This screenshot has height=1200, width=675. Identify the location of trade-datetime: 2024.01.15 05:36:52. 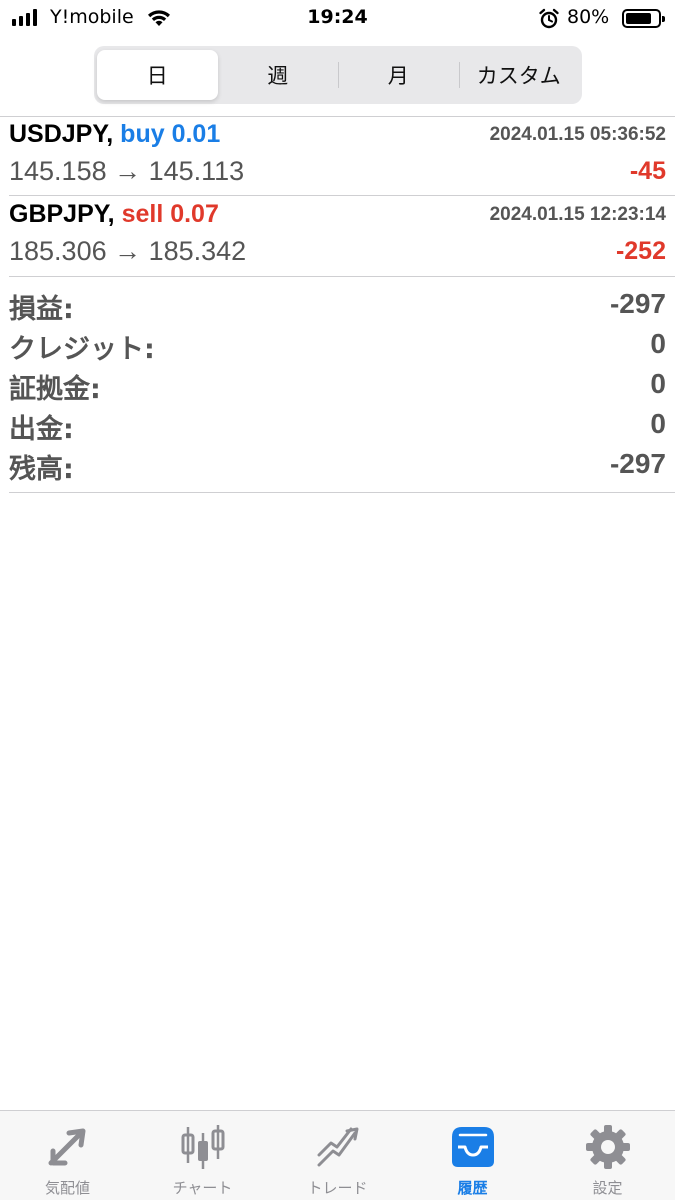
(577, 134).